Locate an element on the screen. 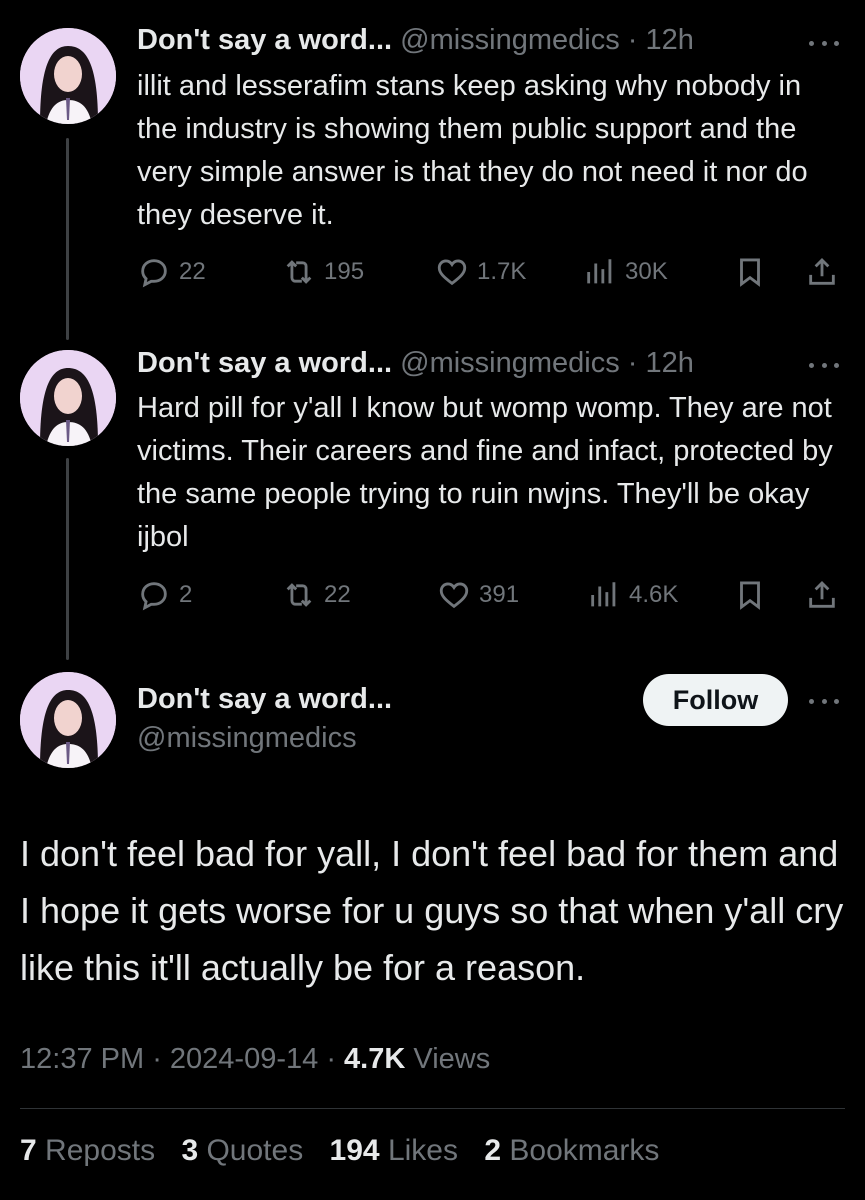 This screenshot has height=1200, width=865. views-button: 4.6K is located at coordinates (632, 595).